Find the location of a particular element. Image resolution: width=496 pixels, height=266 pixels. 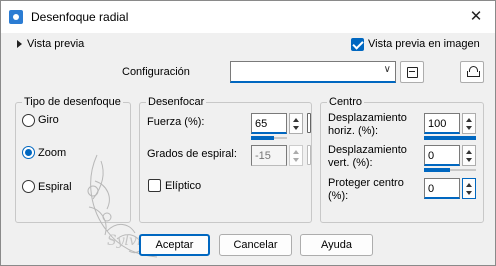

save-config-button is located at coordinates (412, 72).